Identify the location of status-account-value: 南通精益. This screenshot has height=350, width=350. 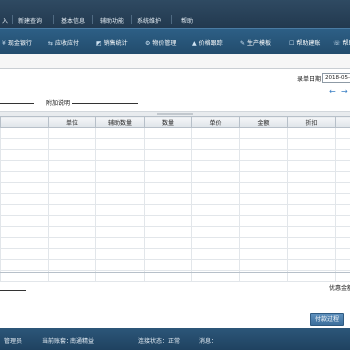
(82, 341).